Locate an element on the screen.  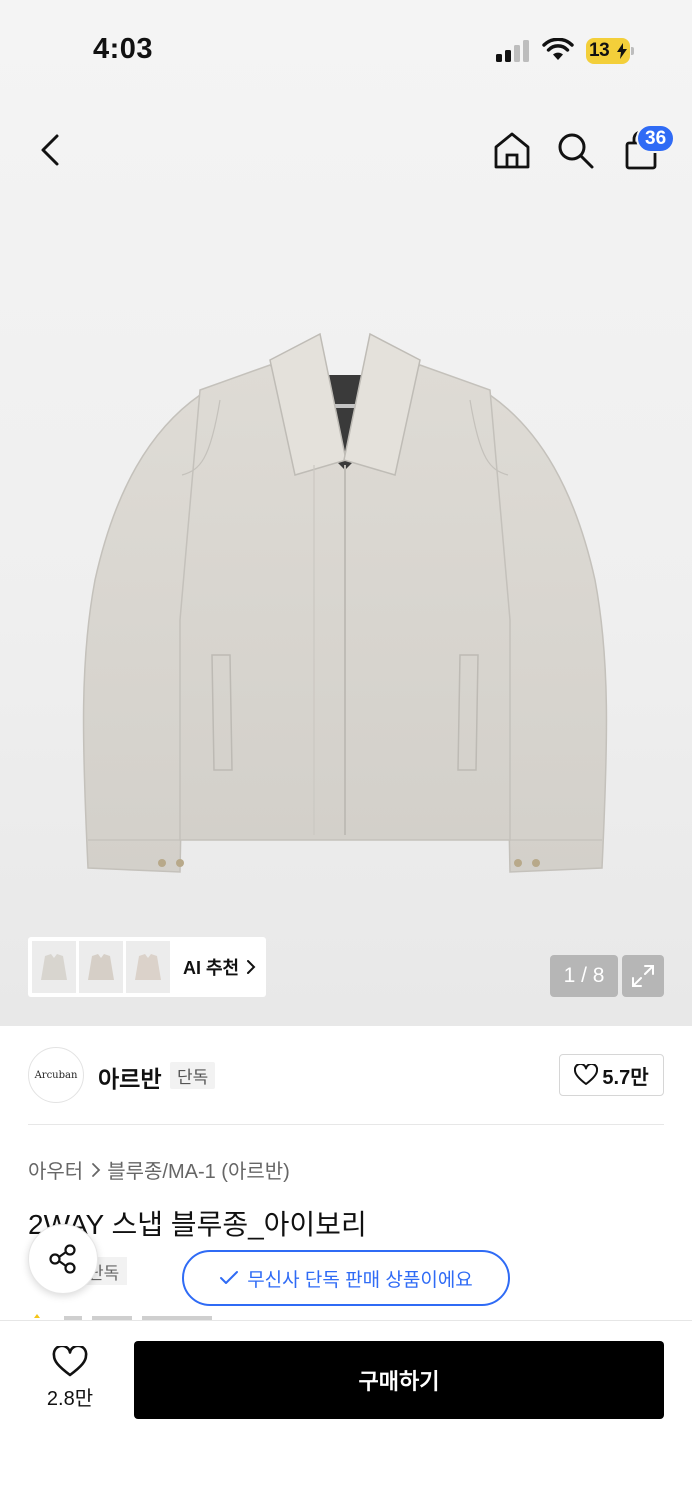
share-icon is located at coordinates (62, 1259).